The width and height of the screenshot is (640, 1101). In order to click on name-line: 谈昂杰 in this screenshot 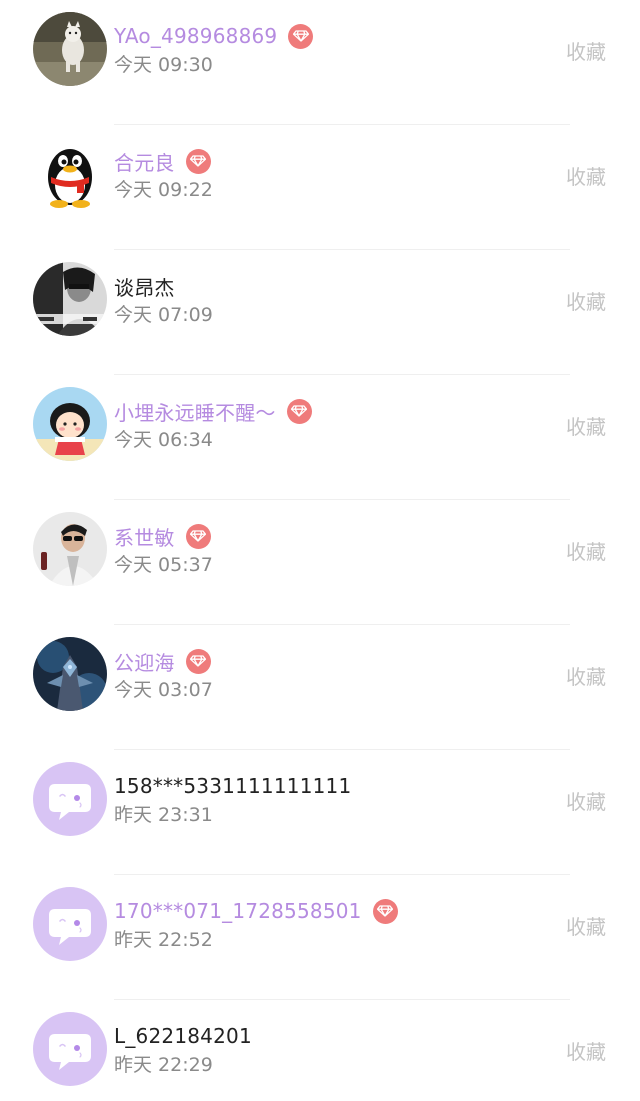, I will do `click(144, 286)`.